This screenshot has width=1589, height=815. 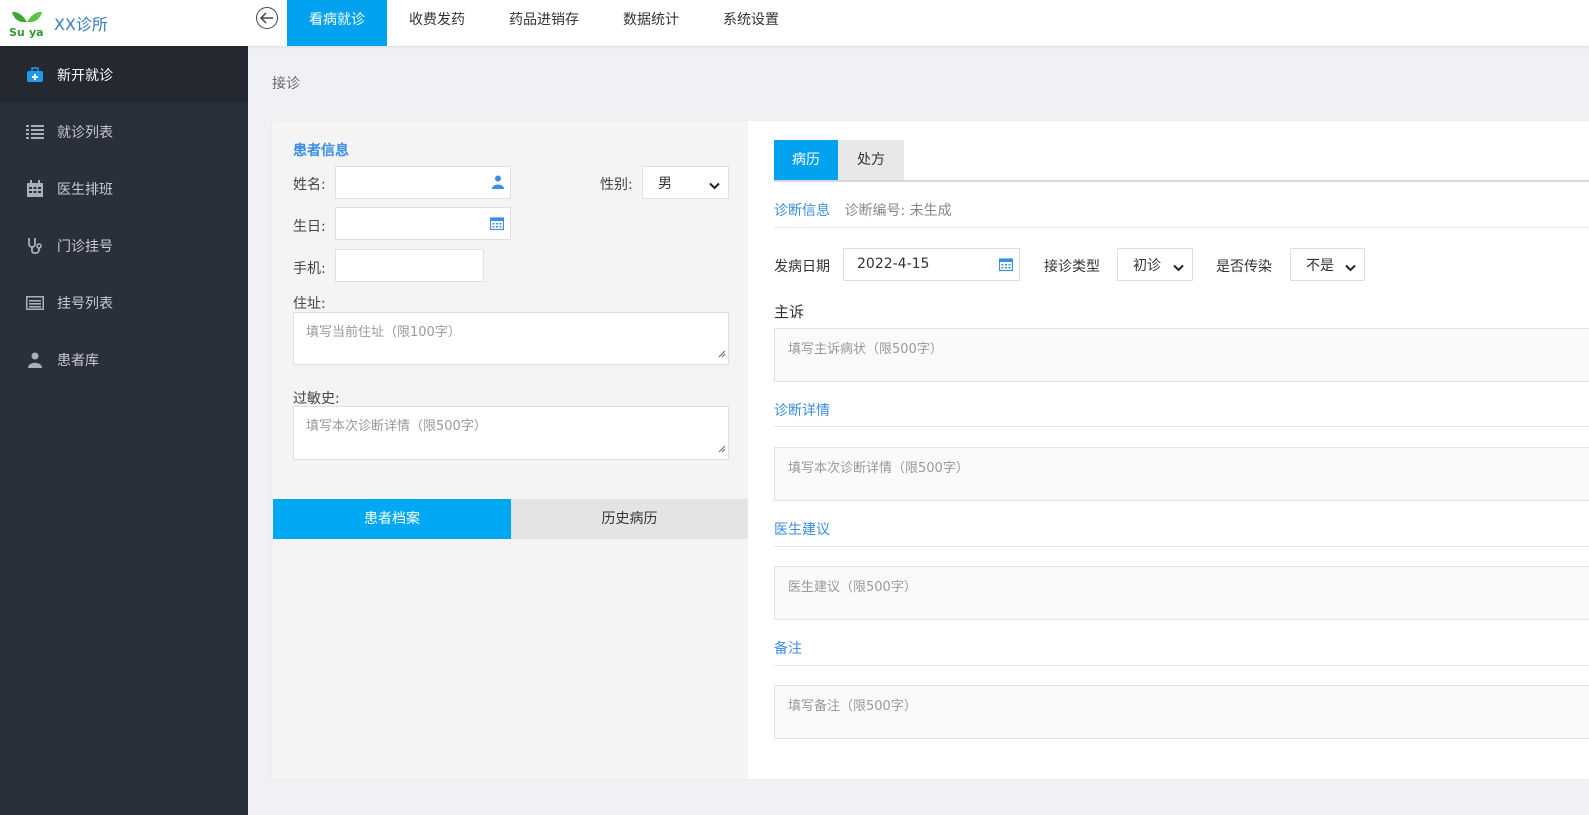 What do you see at coordinates (802, 411) in the screenshot?
I see `diagnosis-detail-label: 诊断详情` at bounding box center [802, 411].